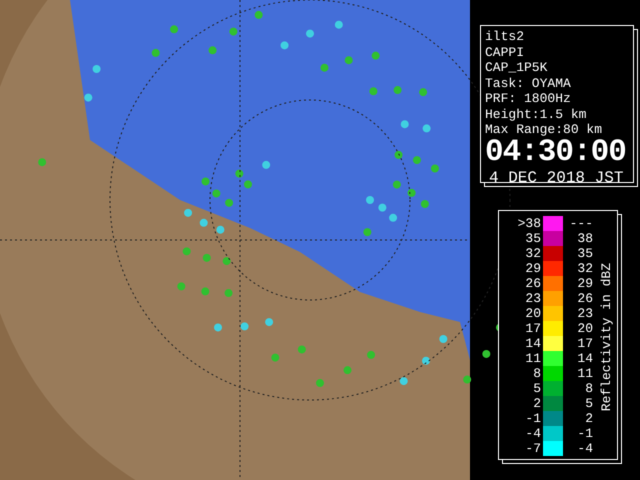 This screenshot has height=480, width=640. What do you see at coordinates (533, 433) in the screenshot?
I see `legend-low-value: -4` at bounding box center [533, 433].